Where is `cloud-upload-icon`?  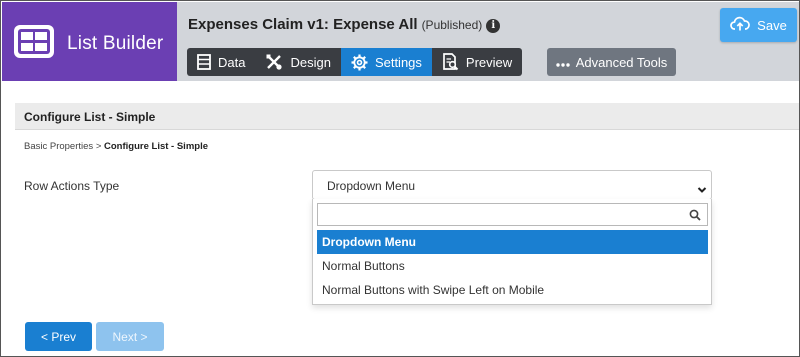 cloud-upload-icon is located at coordinates (740, 25).